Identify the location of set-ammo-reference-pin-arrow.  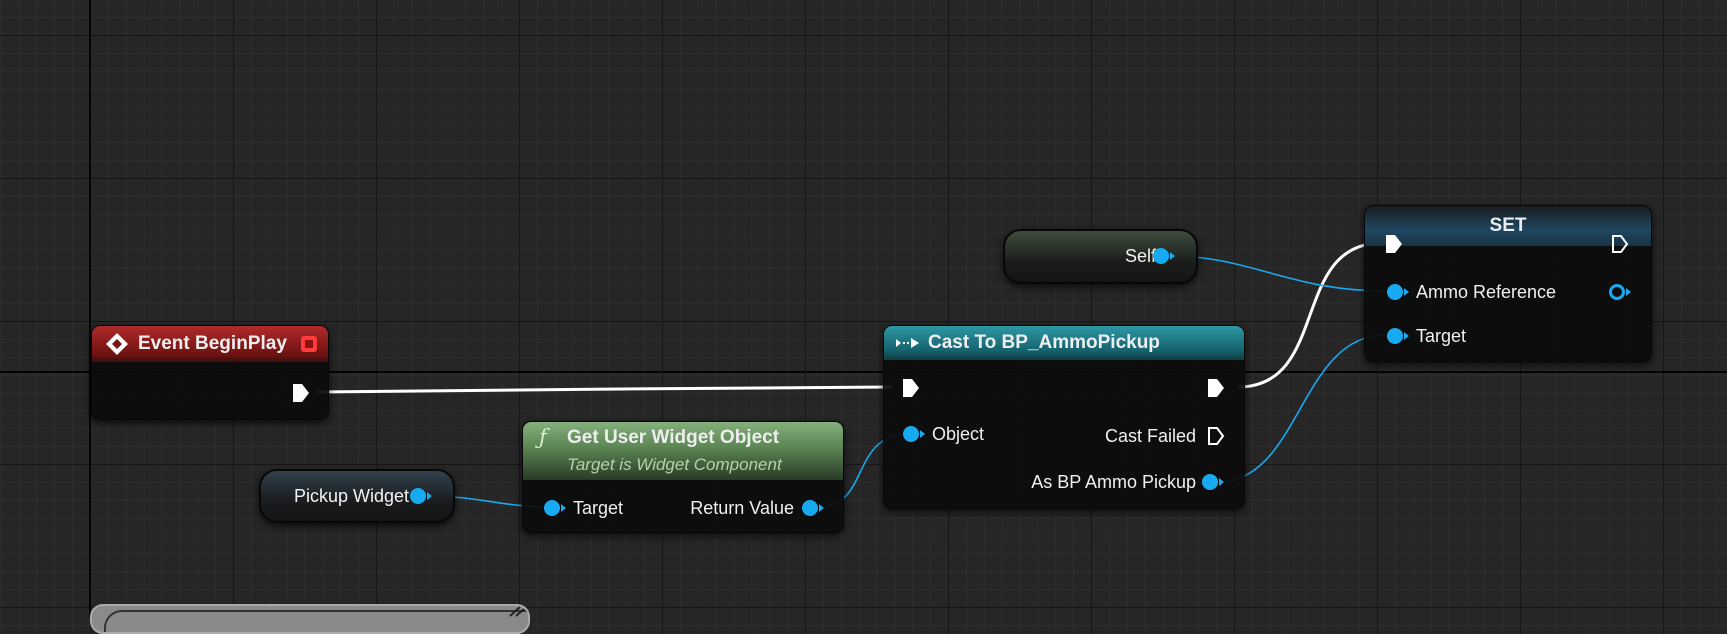
(1406, 292).